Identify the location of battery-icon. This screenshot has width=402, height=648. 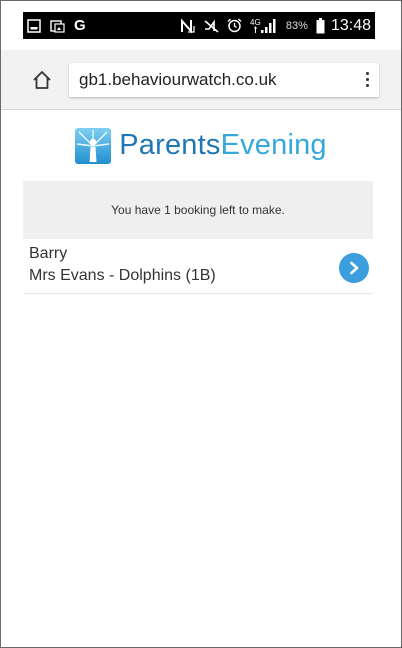
(320, 25).